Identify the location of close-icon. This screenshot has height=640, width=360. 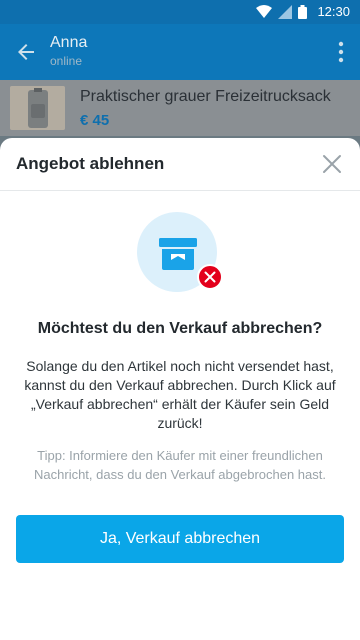
(332, 164).